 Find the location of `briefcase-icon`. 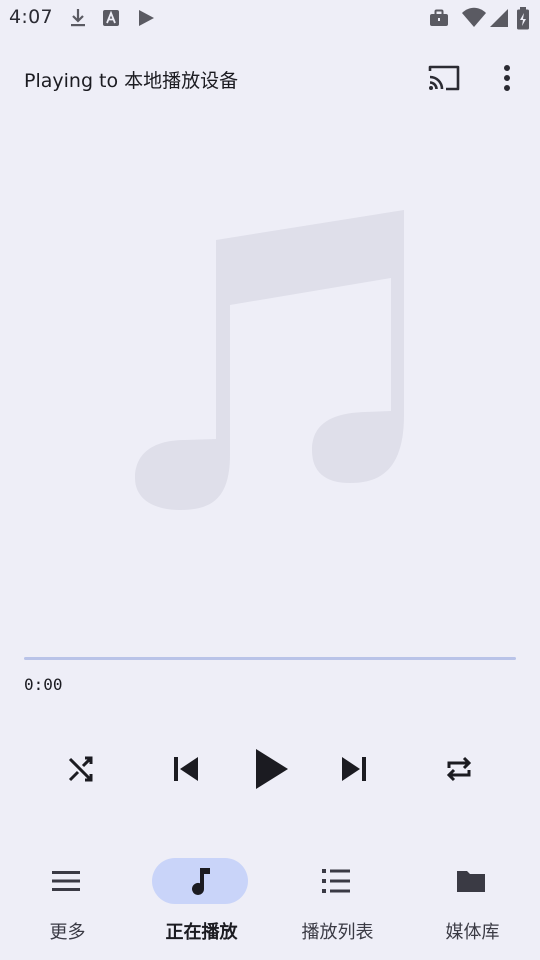

briefcase-icon is located at coordinates (439, 17).